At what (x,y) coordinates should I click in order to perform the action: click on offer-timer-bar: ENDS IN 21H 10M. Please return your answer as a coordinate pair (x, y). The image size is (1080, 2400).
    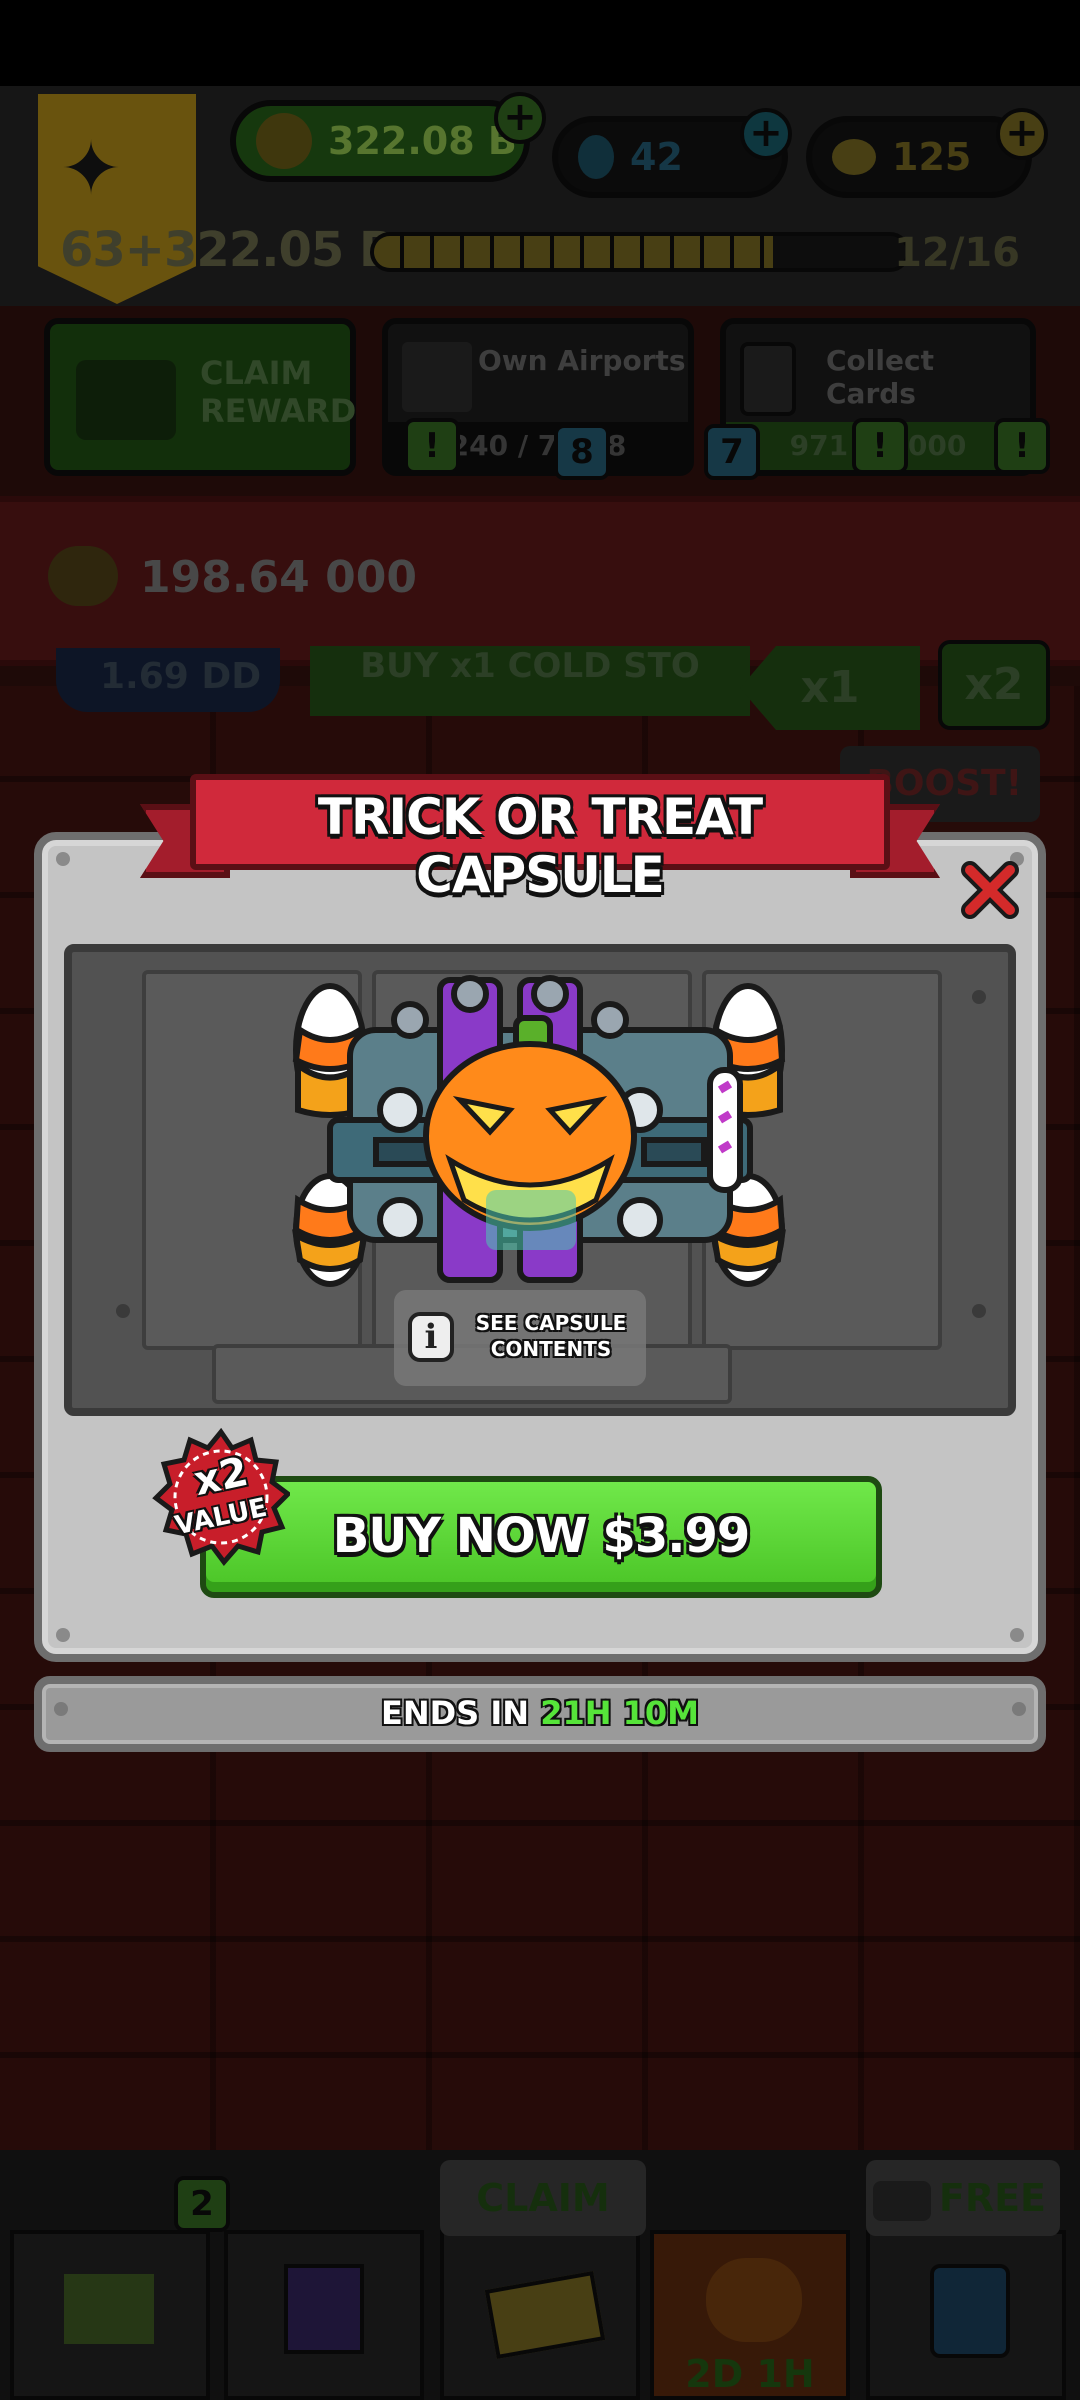
    Looking at the image, I should click on (540, 1714).